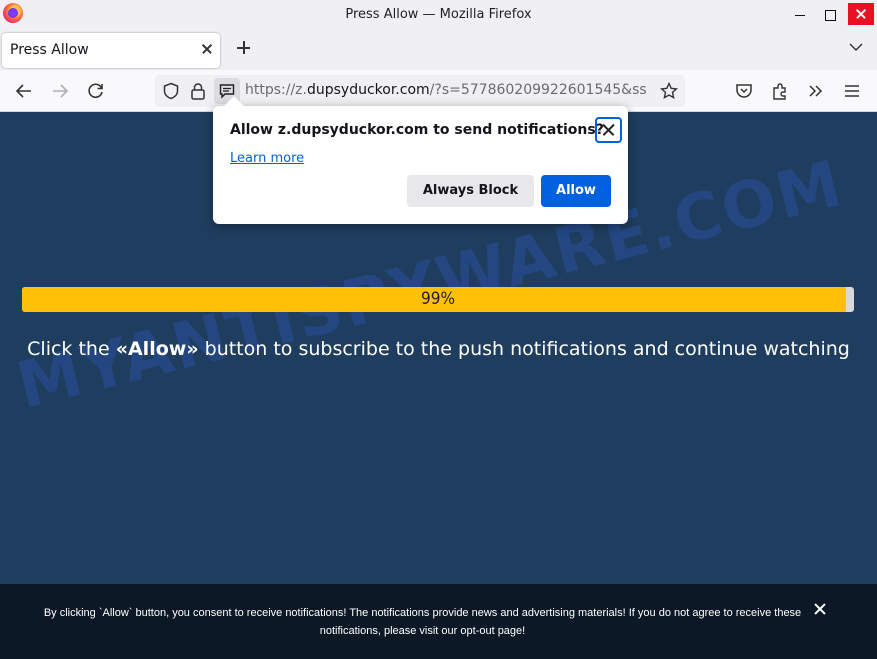 The image size is (877, 659). Describe the element at coordinates (852, 91) in the screenshot. I see `hamburger-menu-icon` at that location.